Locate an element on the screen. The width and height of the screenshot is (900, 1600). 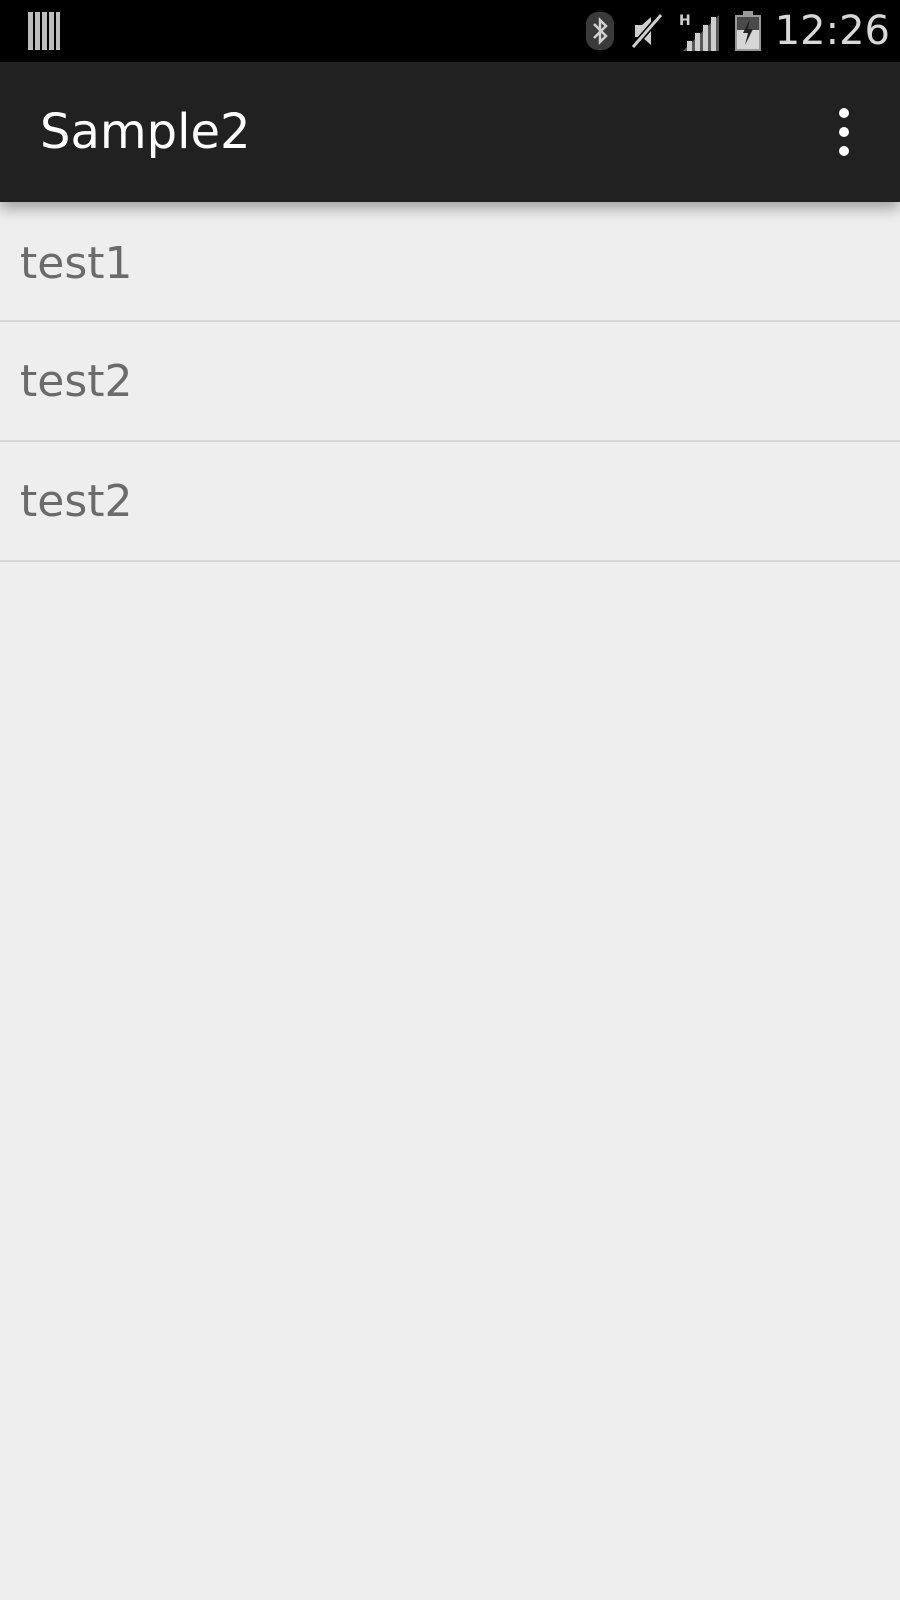
notification-bars-icon is located at coordinates (44, 31).